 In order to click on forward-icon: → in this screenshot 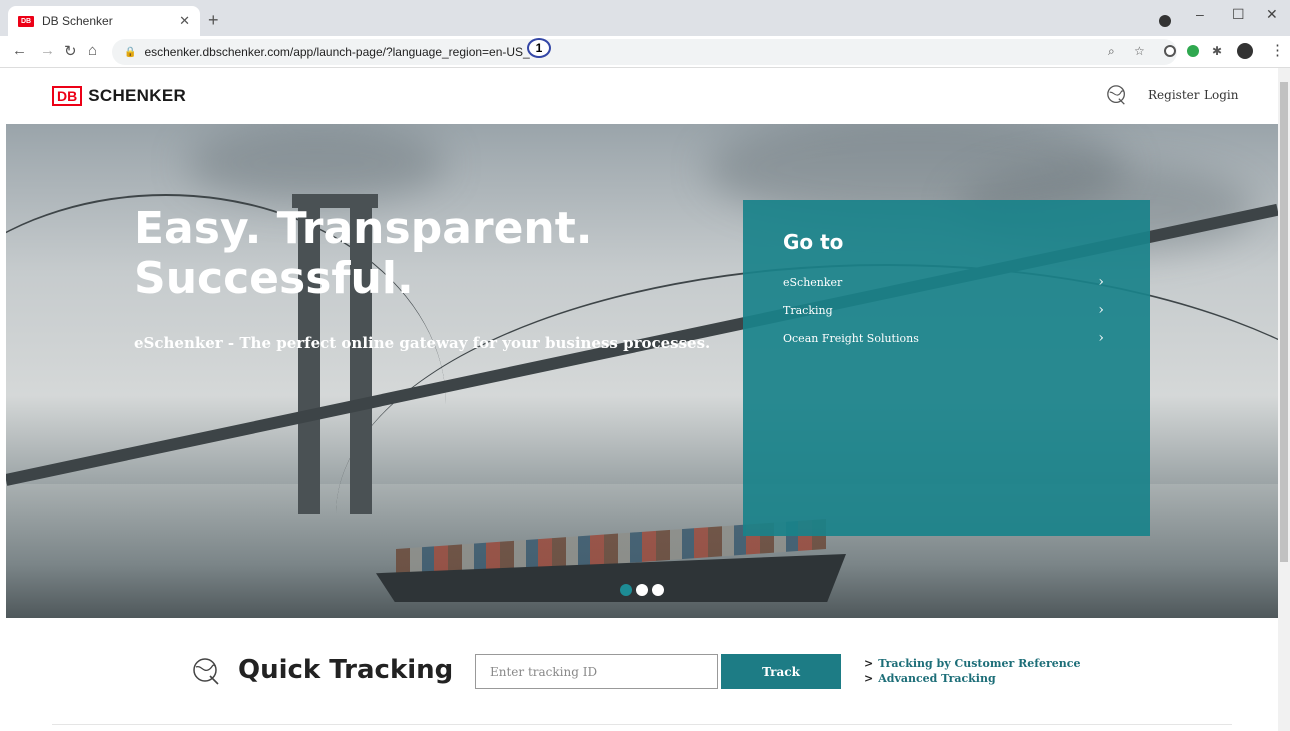, I will do `click(47, 50)`.